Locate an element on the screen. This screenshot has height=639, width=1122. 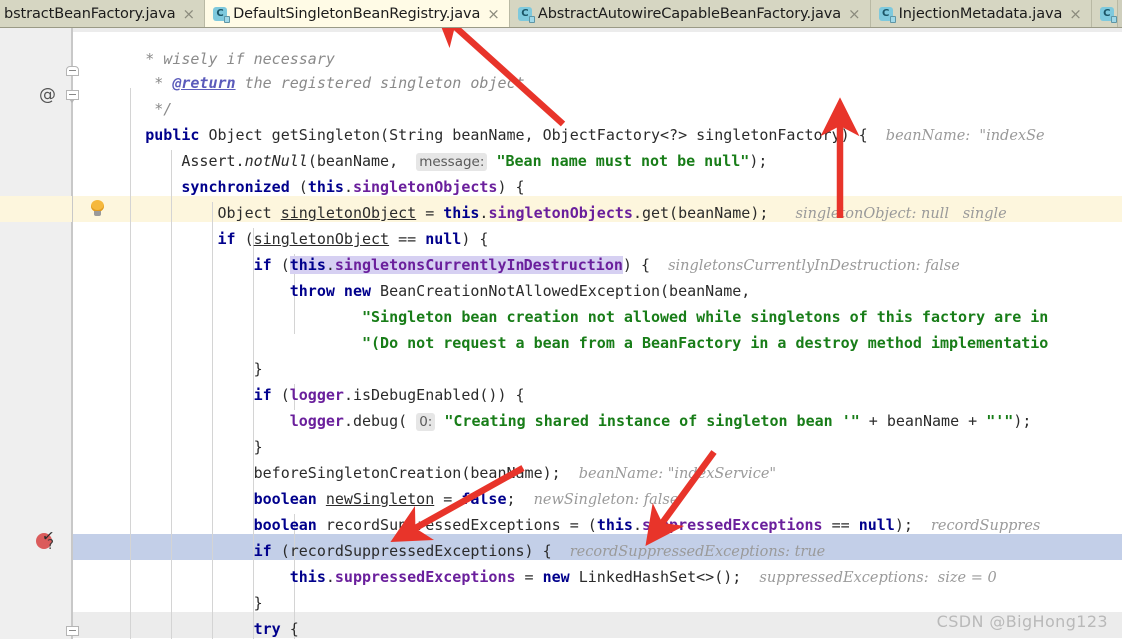
editor-tab-label: InjectionMetadata.java is located at coordinates (980, 14).